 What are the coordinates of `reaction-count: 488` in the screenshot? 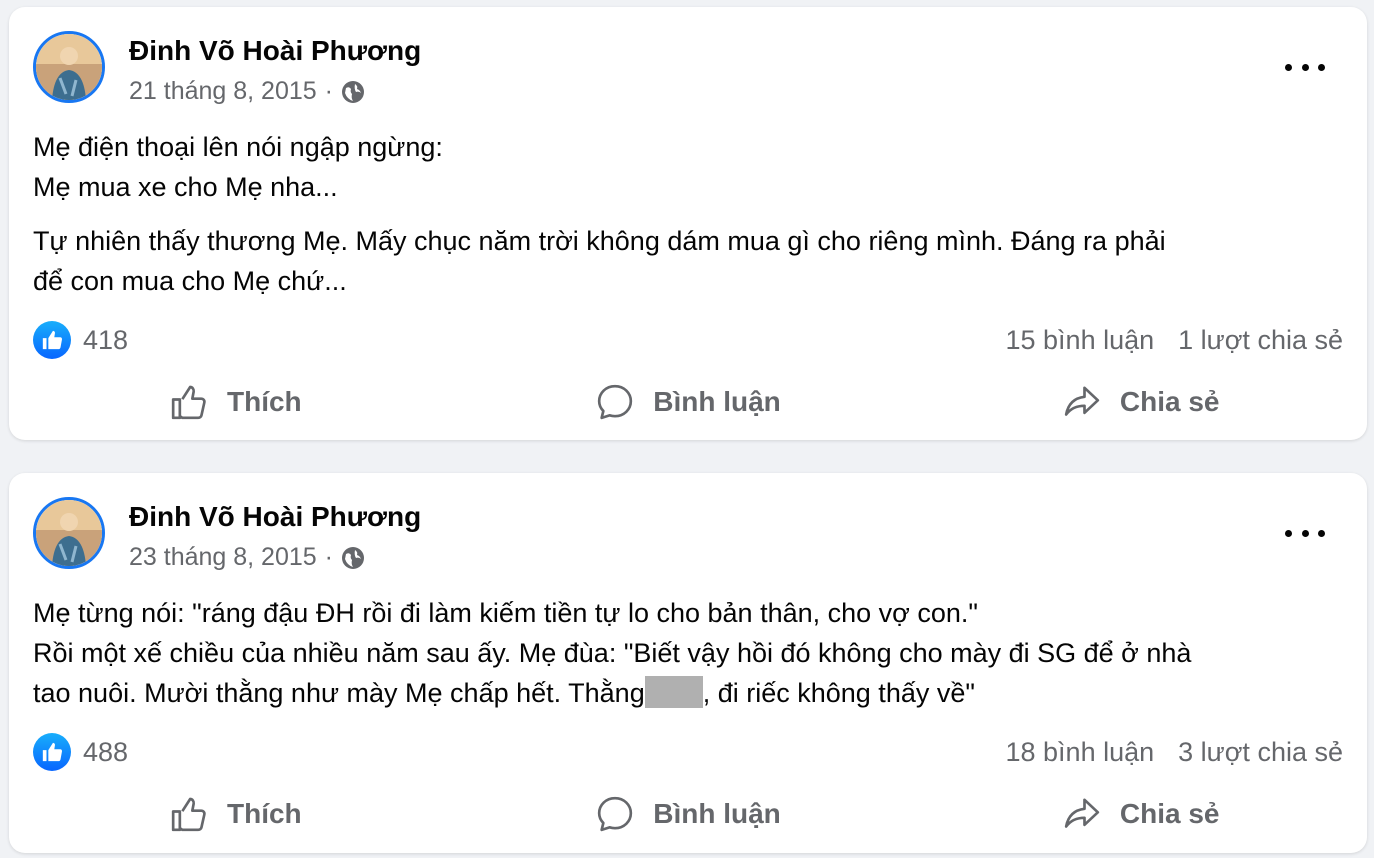 It's located at (106, 751).